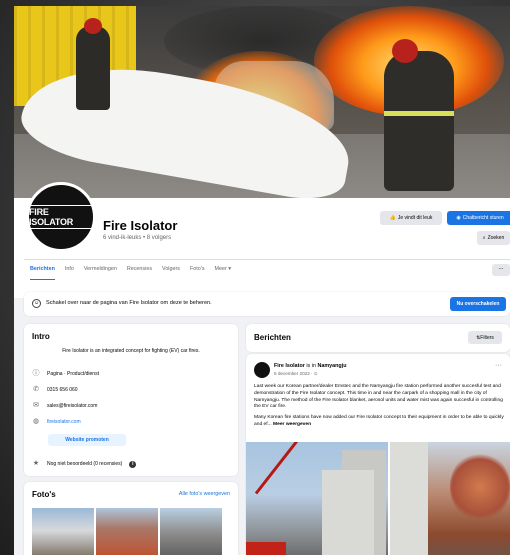 The image size is (510, 555). What do you see at coordinates (69, 273) in the screenshot?
I see `tab-info: Info` at bounding box center [69, 273].